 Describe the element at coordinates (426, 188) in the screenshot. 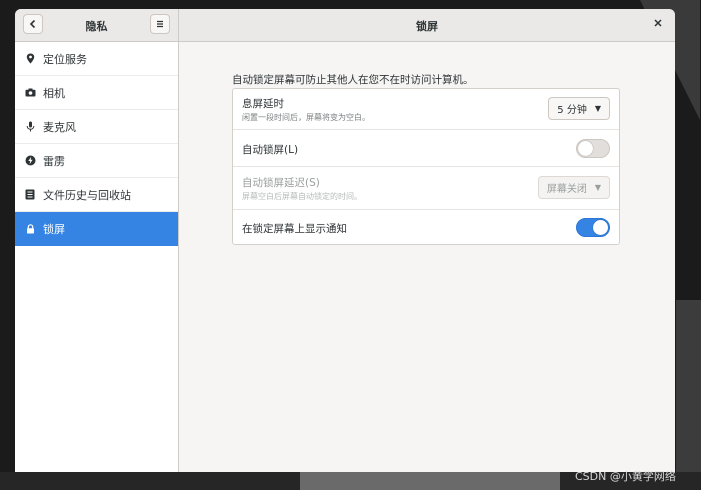

I see `auto-lock-delay-row: 自动锁屏延迟(S) 屏幕空白后屏幕自动锁定的时间。 屏幕关闭 ▼` at that location.